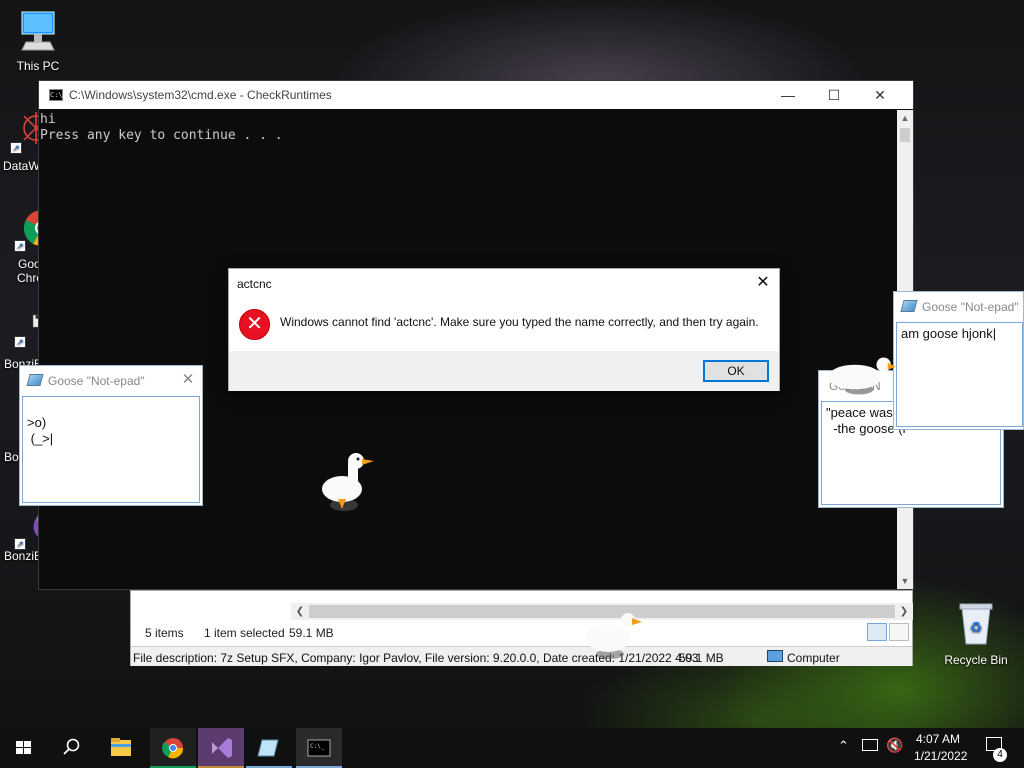 The height and width of the screenshot is (768, 1024). I want to click on file-size: 59.1 MB, so click(701, 658).